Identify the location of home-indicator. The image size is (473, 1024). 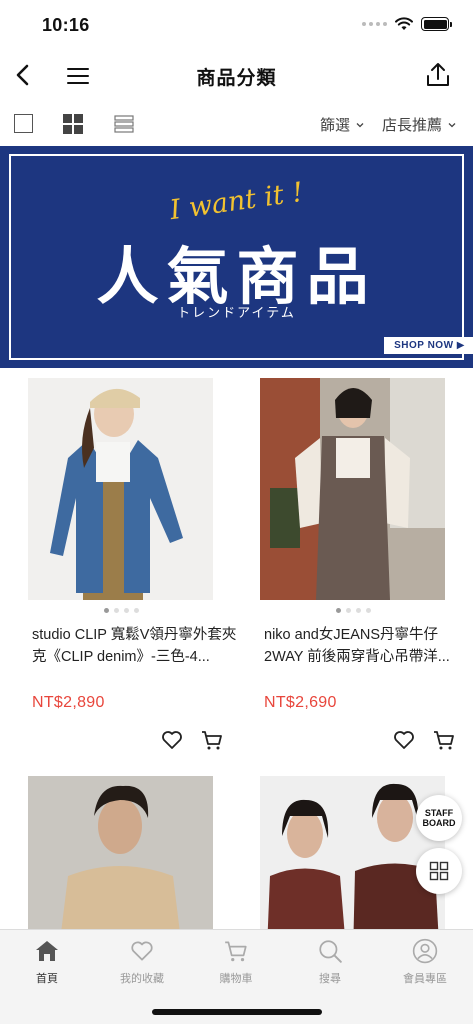
(237, 1012).